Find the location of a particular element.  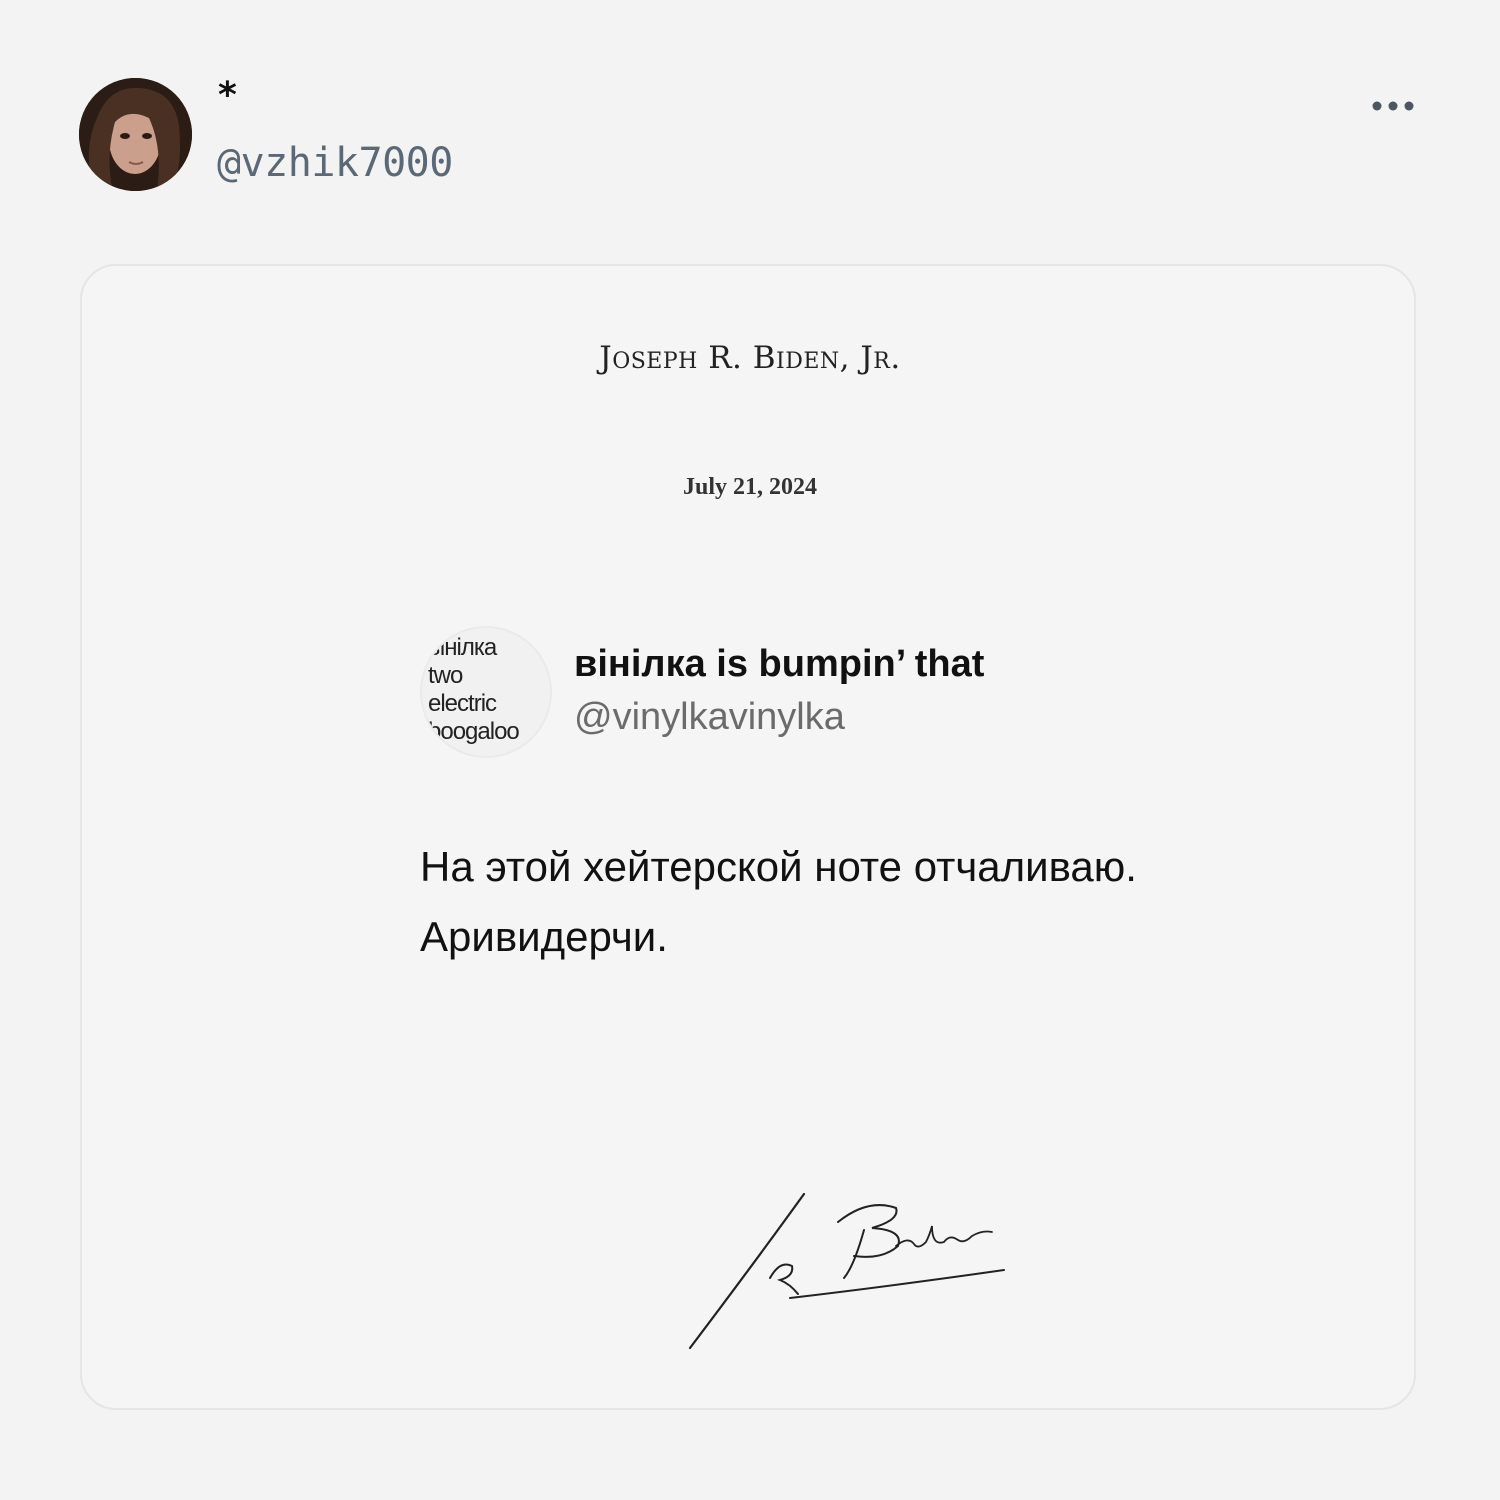

avatar-text-line: boogaloo is located at coordinates (474, 731).